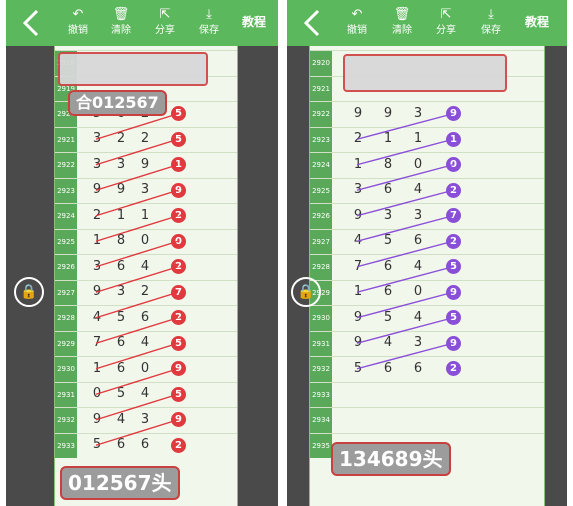  What do you see at coordinates (391, 459) in the screenshot?
I see `bottom-filter-label: 134689头` at bounding box center [391, 459].